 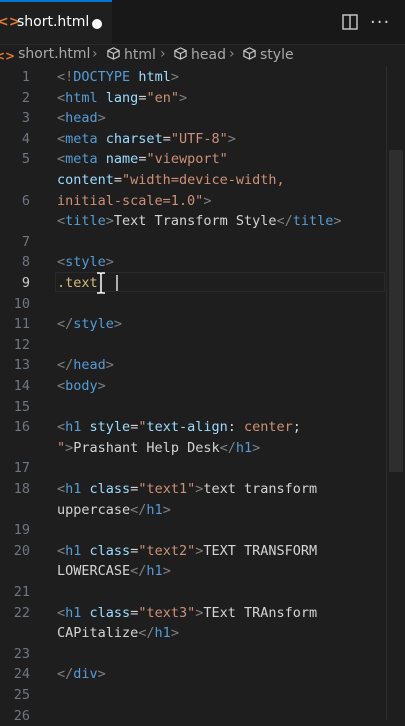 What do you see at coordinates (81, 118) in the screenshot?
I see `code-line: <head>` at bounding box center [81, 118].